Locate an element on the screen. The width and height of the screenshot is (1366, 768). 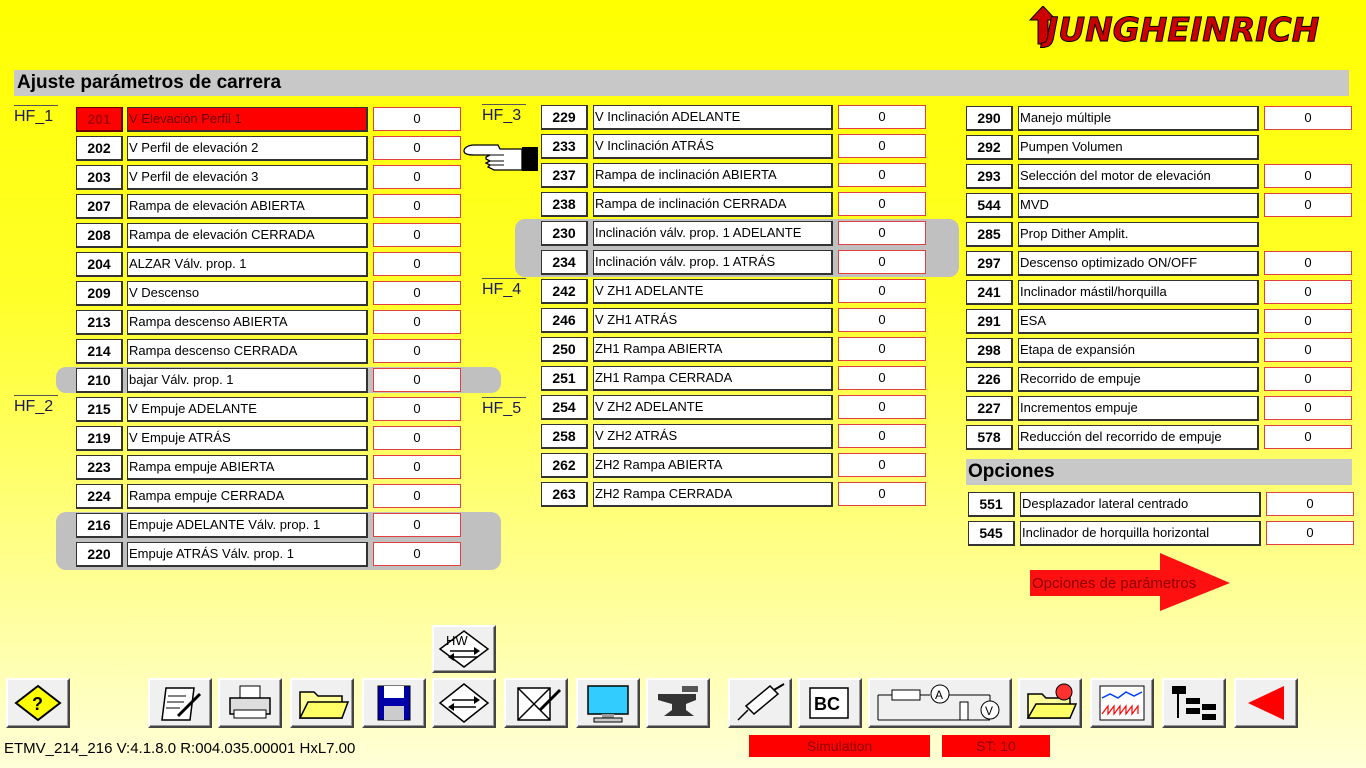
param-number: 233 is located at coordinates (564, 146).